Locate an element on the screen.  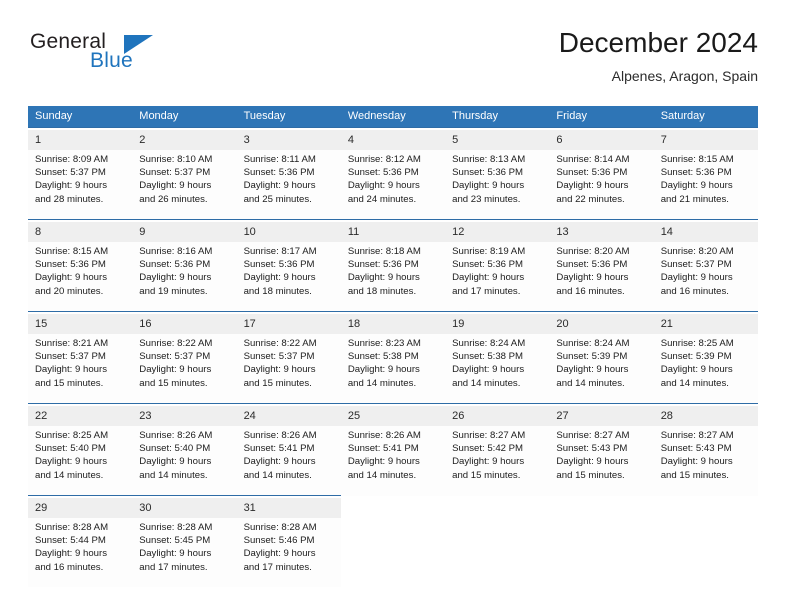
sunset-text: Sunset: 5:39 PM is located at coordinates (696, 357).